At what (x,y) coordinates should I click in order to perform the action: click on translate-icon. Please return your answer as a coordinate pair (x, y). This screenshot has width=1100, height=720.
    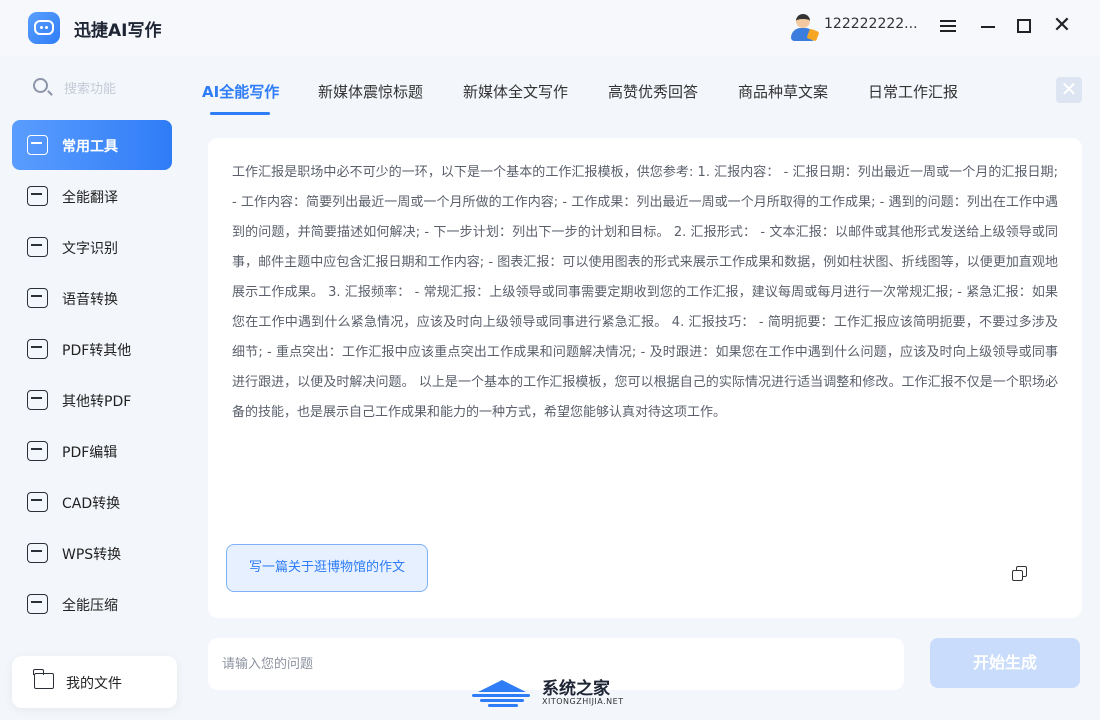
    Looking at the image, I should click on (37, 196).